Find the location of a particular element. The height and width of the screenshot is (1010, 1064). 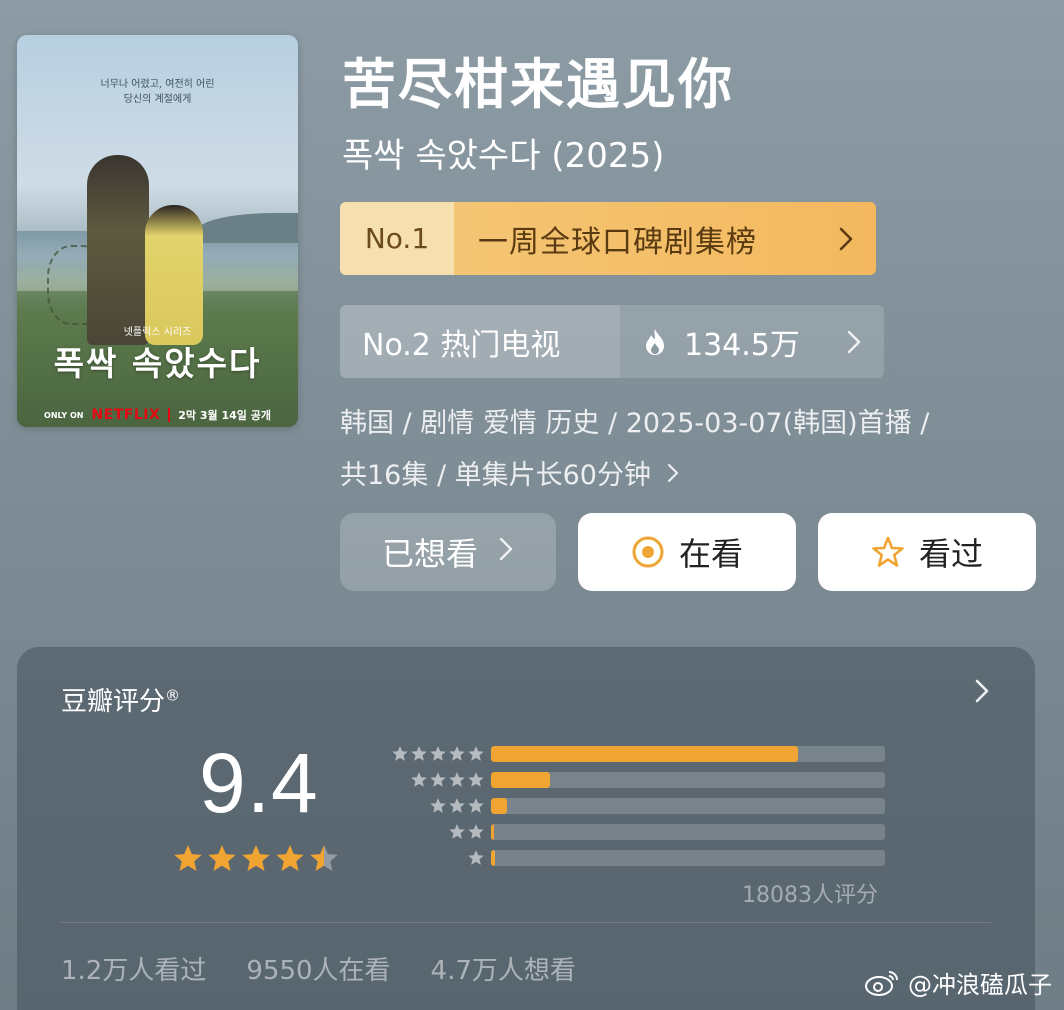

rank-number: No.1 is located at coordinates (397, 238).